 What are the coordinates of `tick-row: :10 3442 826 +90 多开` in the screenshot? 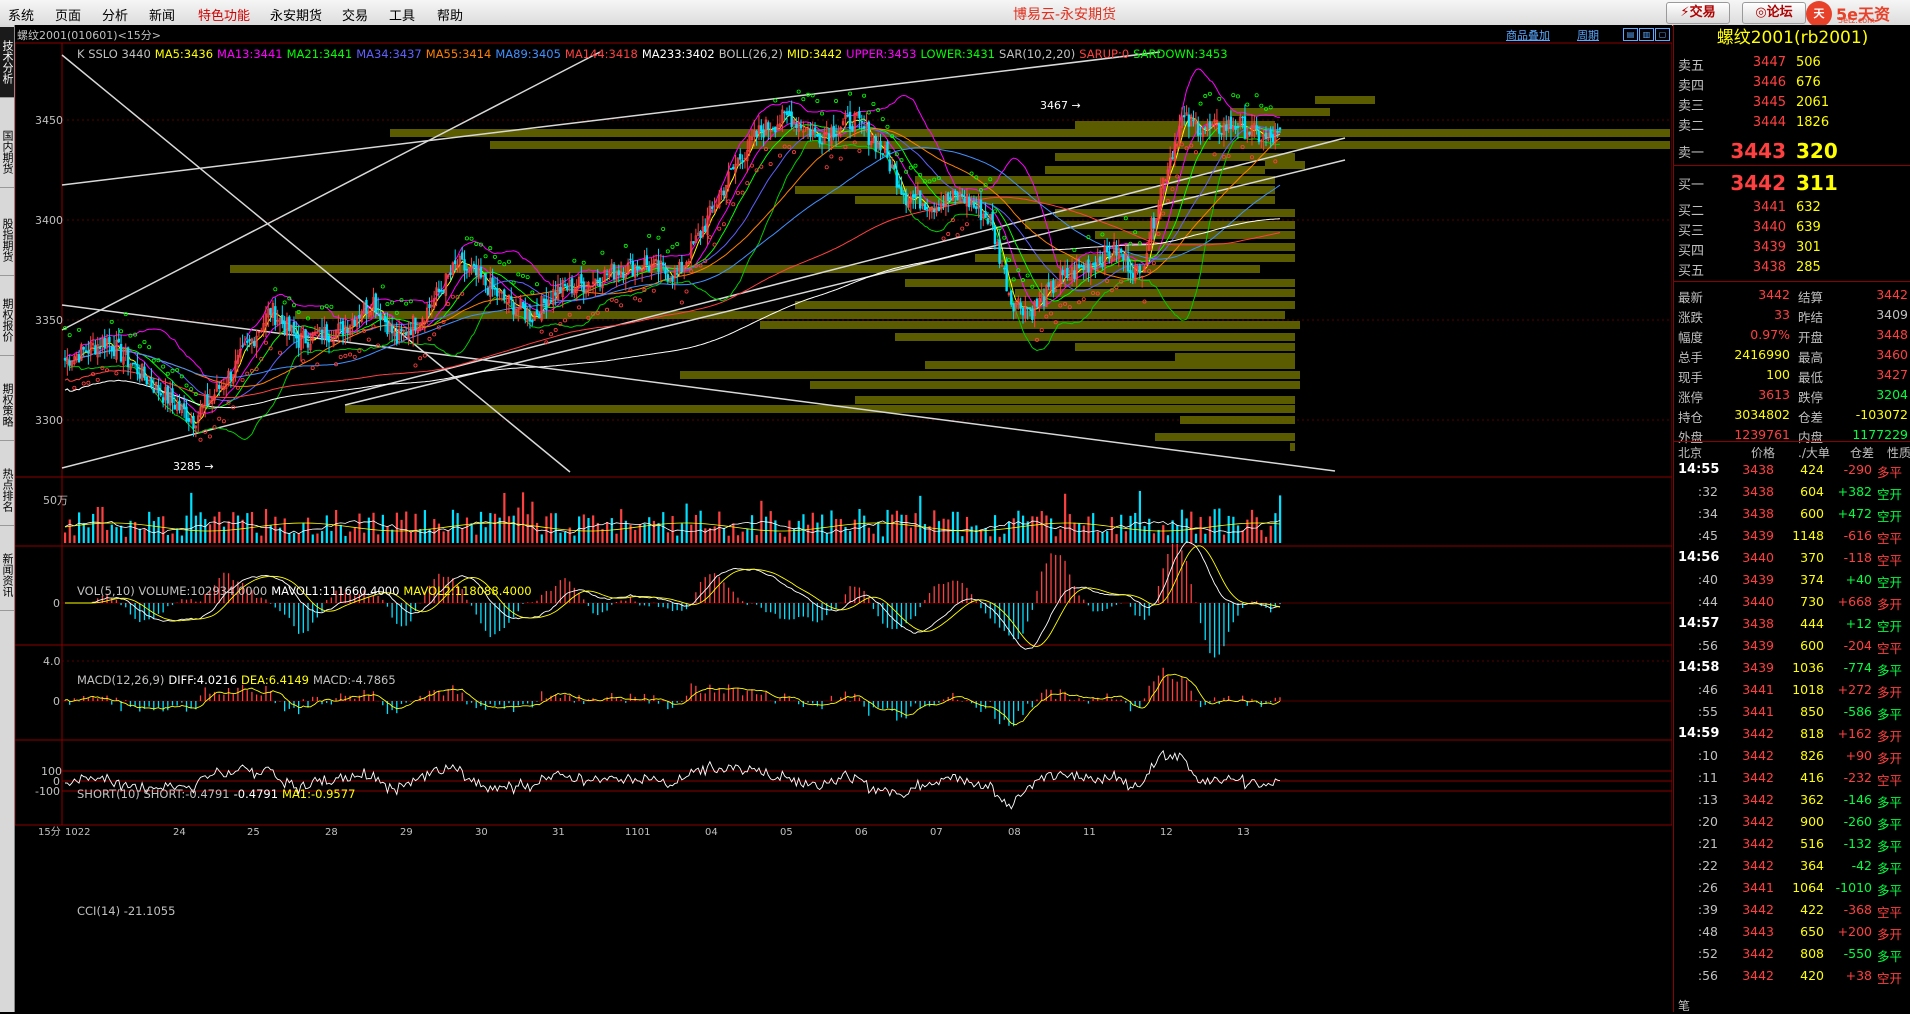 It's located at (1792, 759).